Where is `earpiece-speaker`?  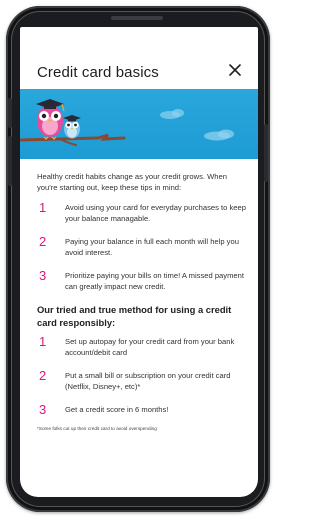
earpiece-speaker is located at coordinates (137, 18).